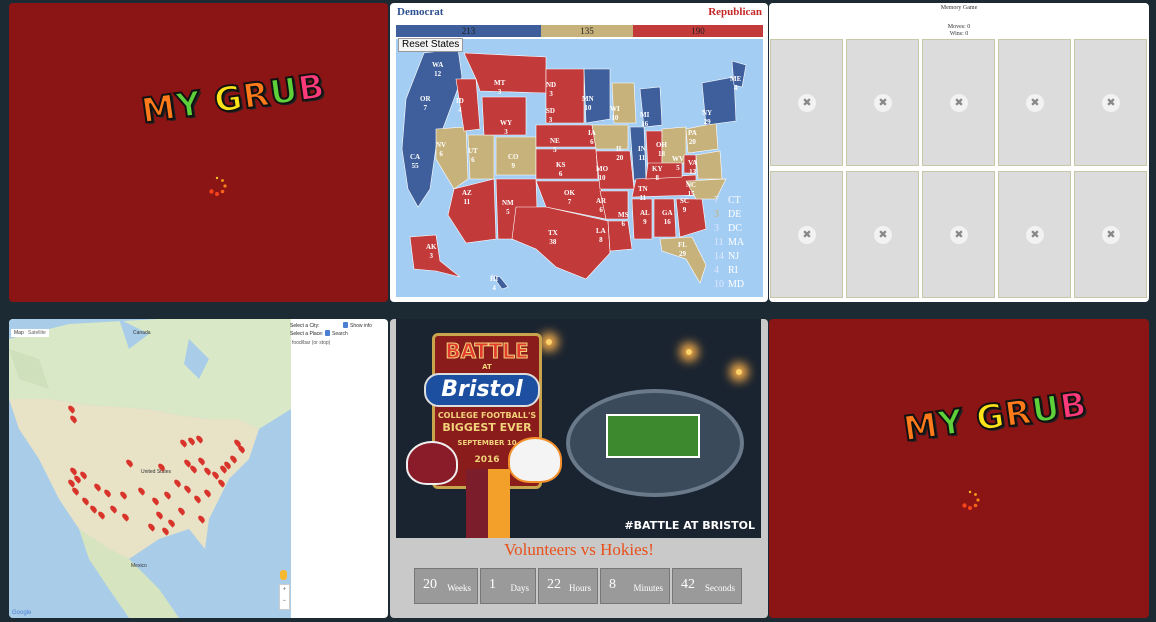 The height and width of the screenshot is (622, 1156). I want to click on poster-venue: Bristol, so click(482, 390).